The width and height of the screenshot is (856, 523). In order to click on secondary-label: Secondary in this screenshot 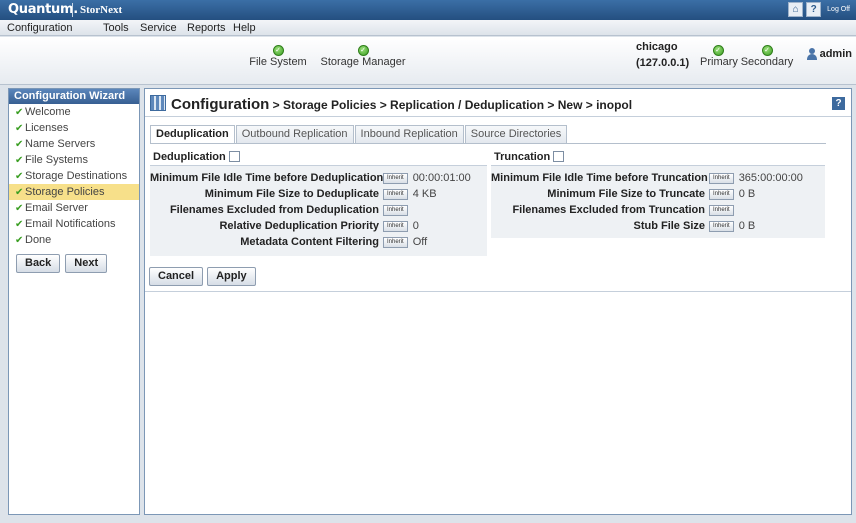, I will do `click(767, 62)`.